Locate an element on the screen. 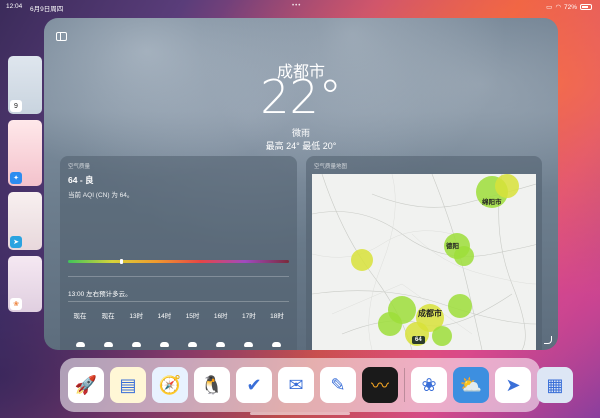  dock-app-qq: 🐧 is located at coordinates (212, 385).